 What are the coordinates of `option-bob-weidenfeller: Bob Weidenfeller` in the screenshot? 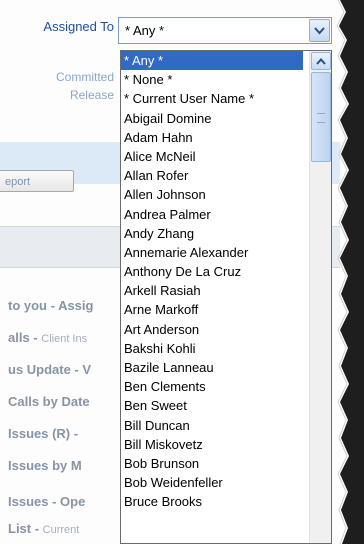 It's located at (212, 482).